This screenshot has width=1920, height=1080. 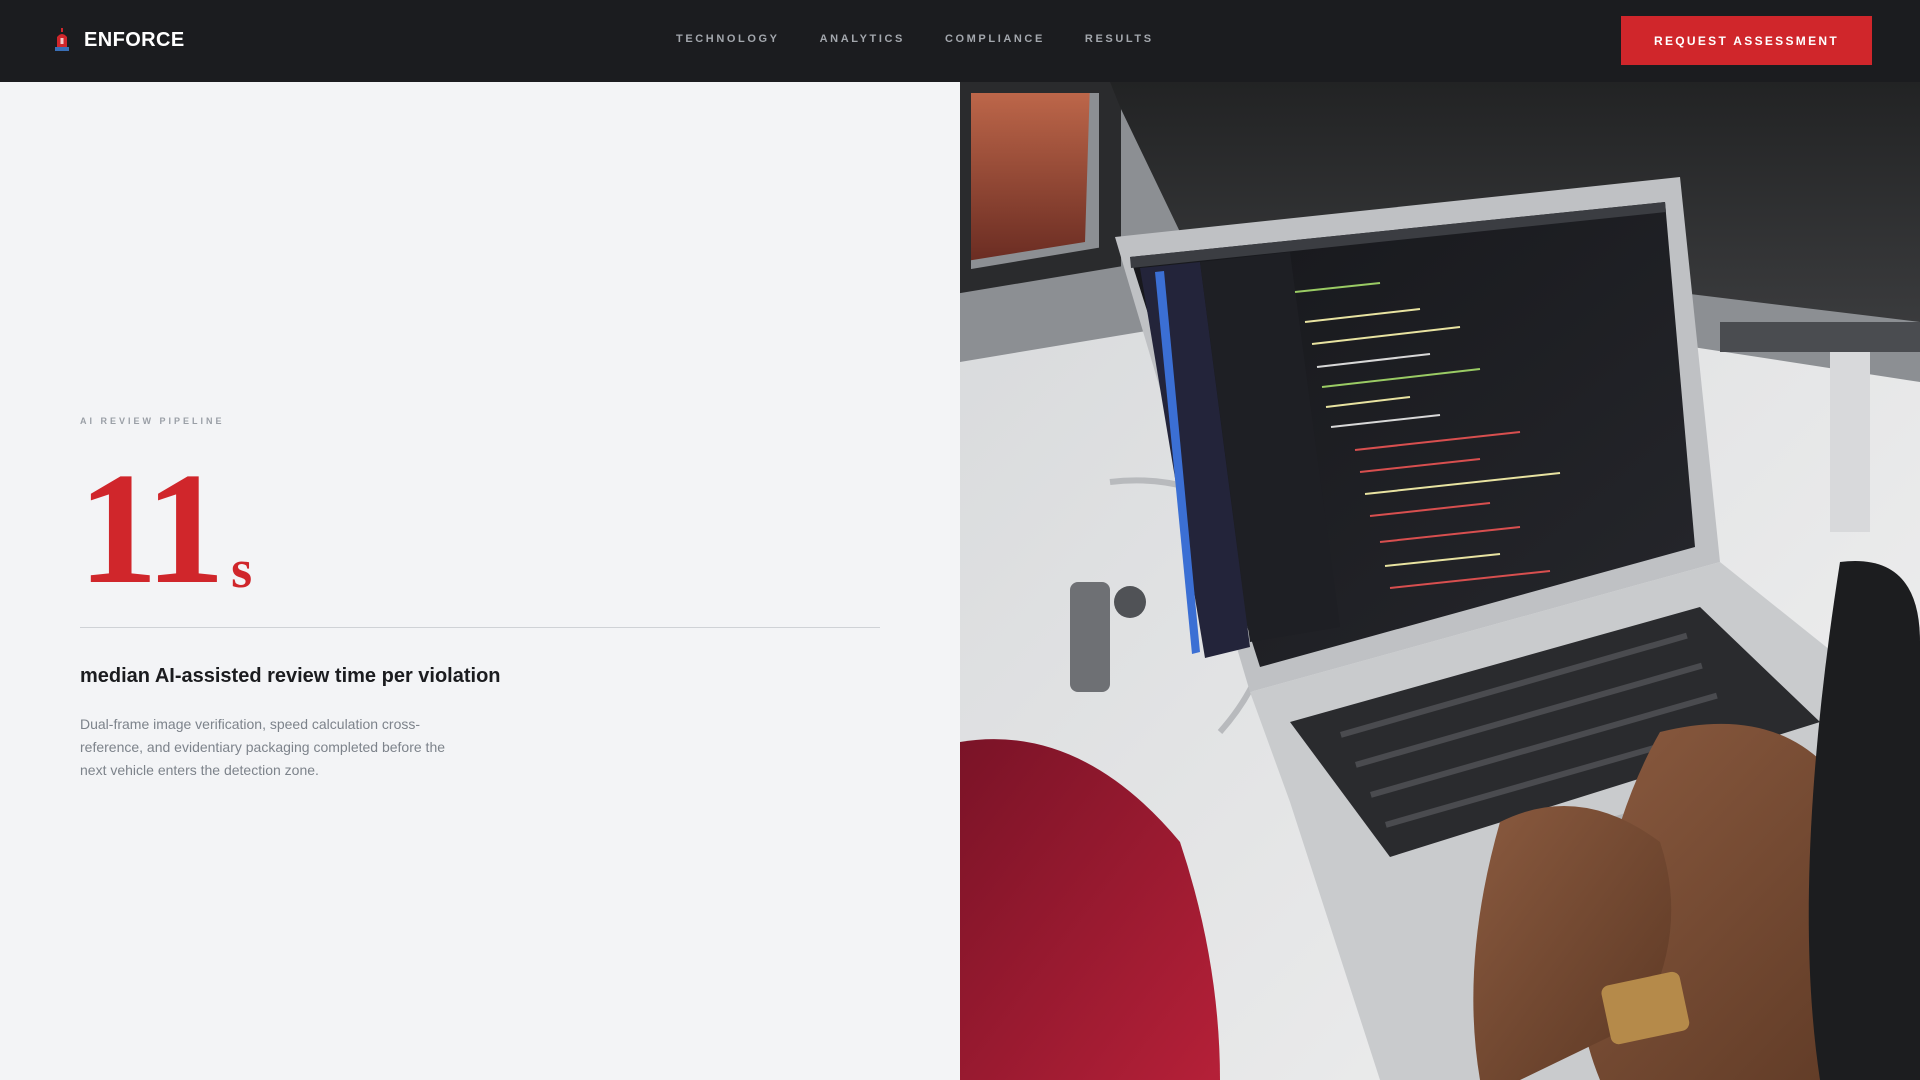 I want to click on nav-link-compliance: COMPLIANCE, so click(x=995, y=39).